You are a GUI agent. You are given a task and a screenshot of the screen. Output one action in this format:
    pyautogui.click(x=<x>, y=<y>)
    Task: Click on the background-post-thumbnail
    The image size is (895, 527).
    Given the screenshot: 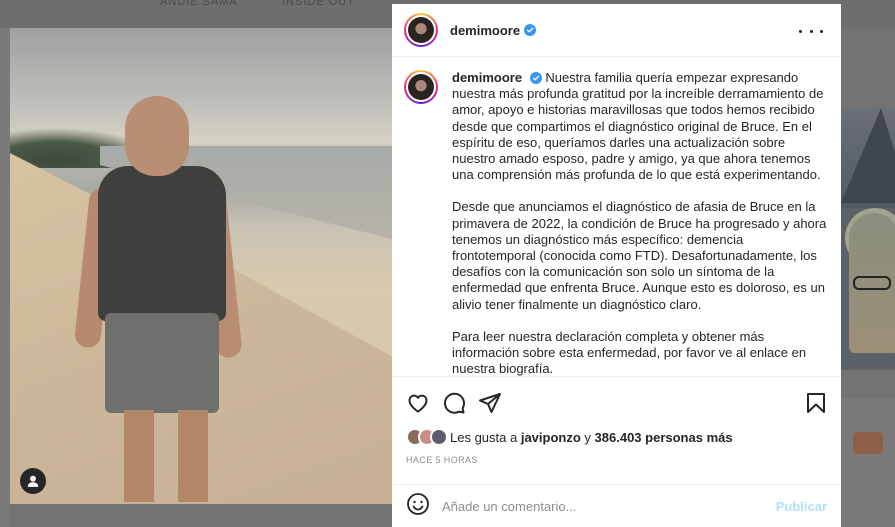 What is the action you would take?
    pyautogui.click(x=868, y=462)
    